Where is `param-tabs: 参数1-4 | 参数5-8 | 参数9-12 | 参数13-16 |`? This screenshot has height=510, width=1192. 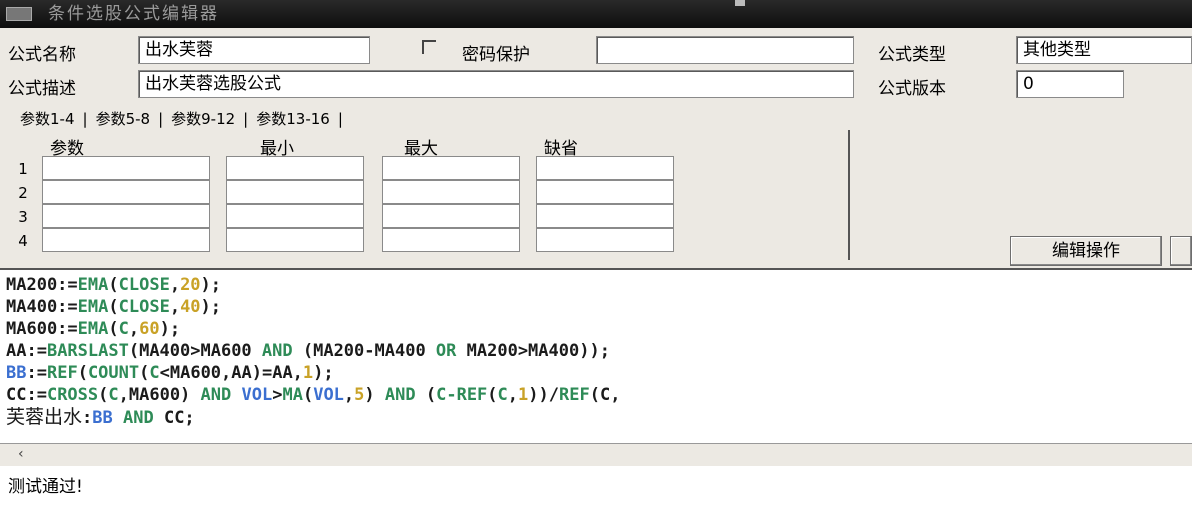
param-tabs: 参数1-4 | 参数5-8 | 参数9-12 | 参数13-16 | is located at coordinates (179, 118).